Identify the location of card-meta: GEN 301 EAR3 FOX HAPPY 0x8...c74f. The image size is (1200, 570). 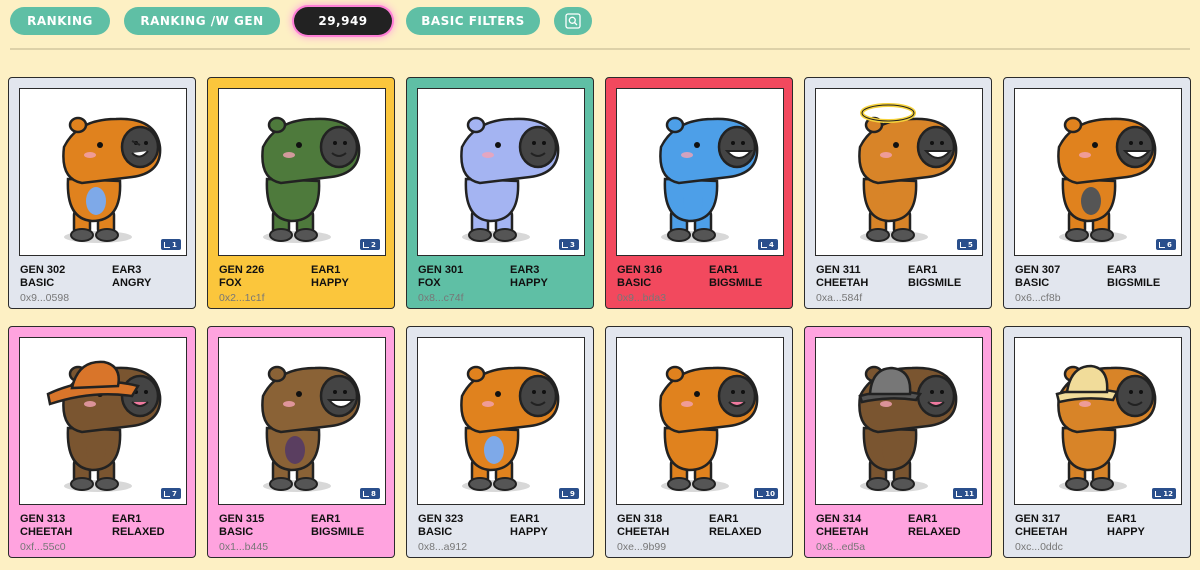
(502, 284).